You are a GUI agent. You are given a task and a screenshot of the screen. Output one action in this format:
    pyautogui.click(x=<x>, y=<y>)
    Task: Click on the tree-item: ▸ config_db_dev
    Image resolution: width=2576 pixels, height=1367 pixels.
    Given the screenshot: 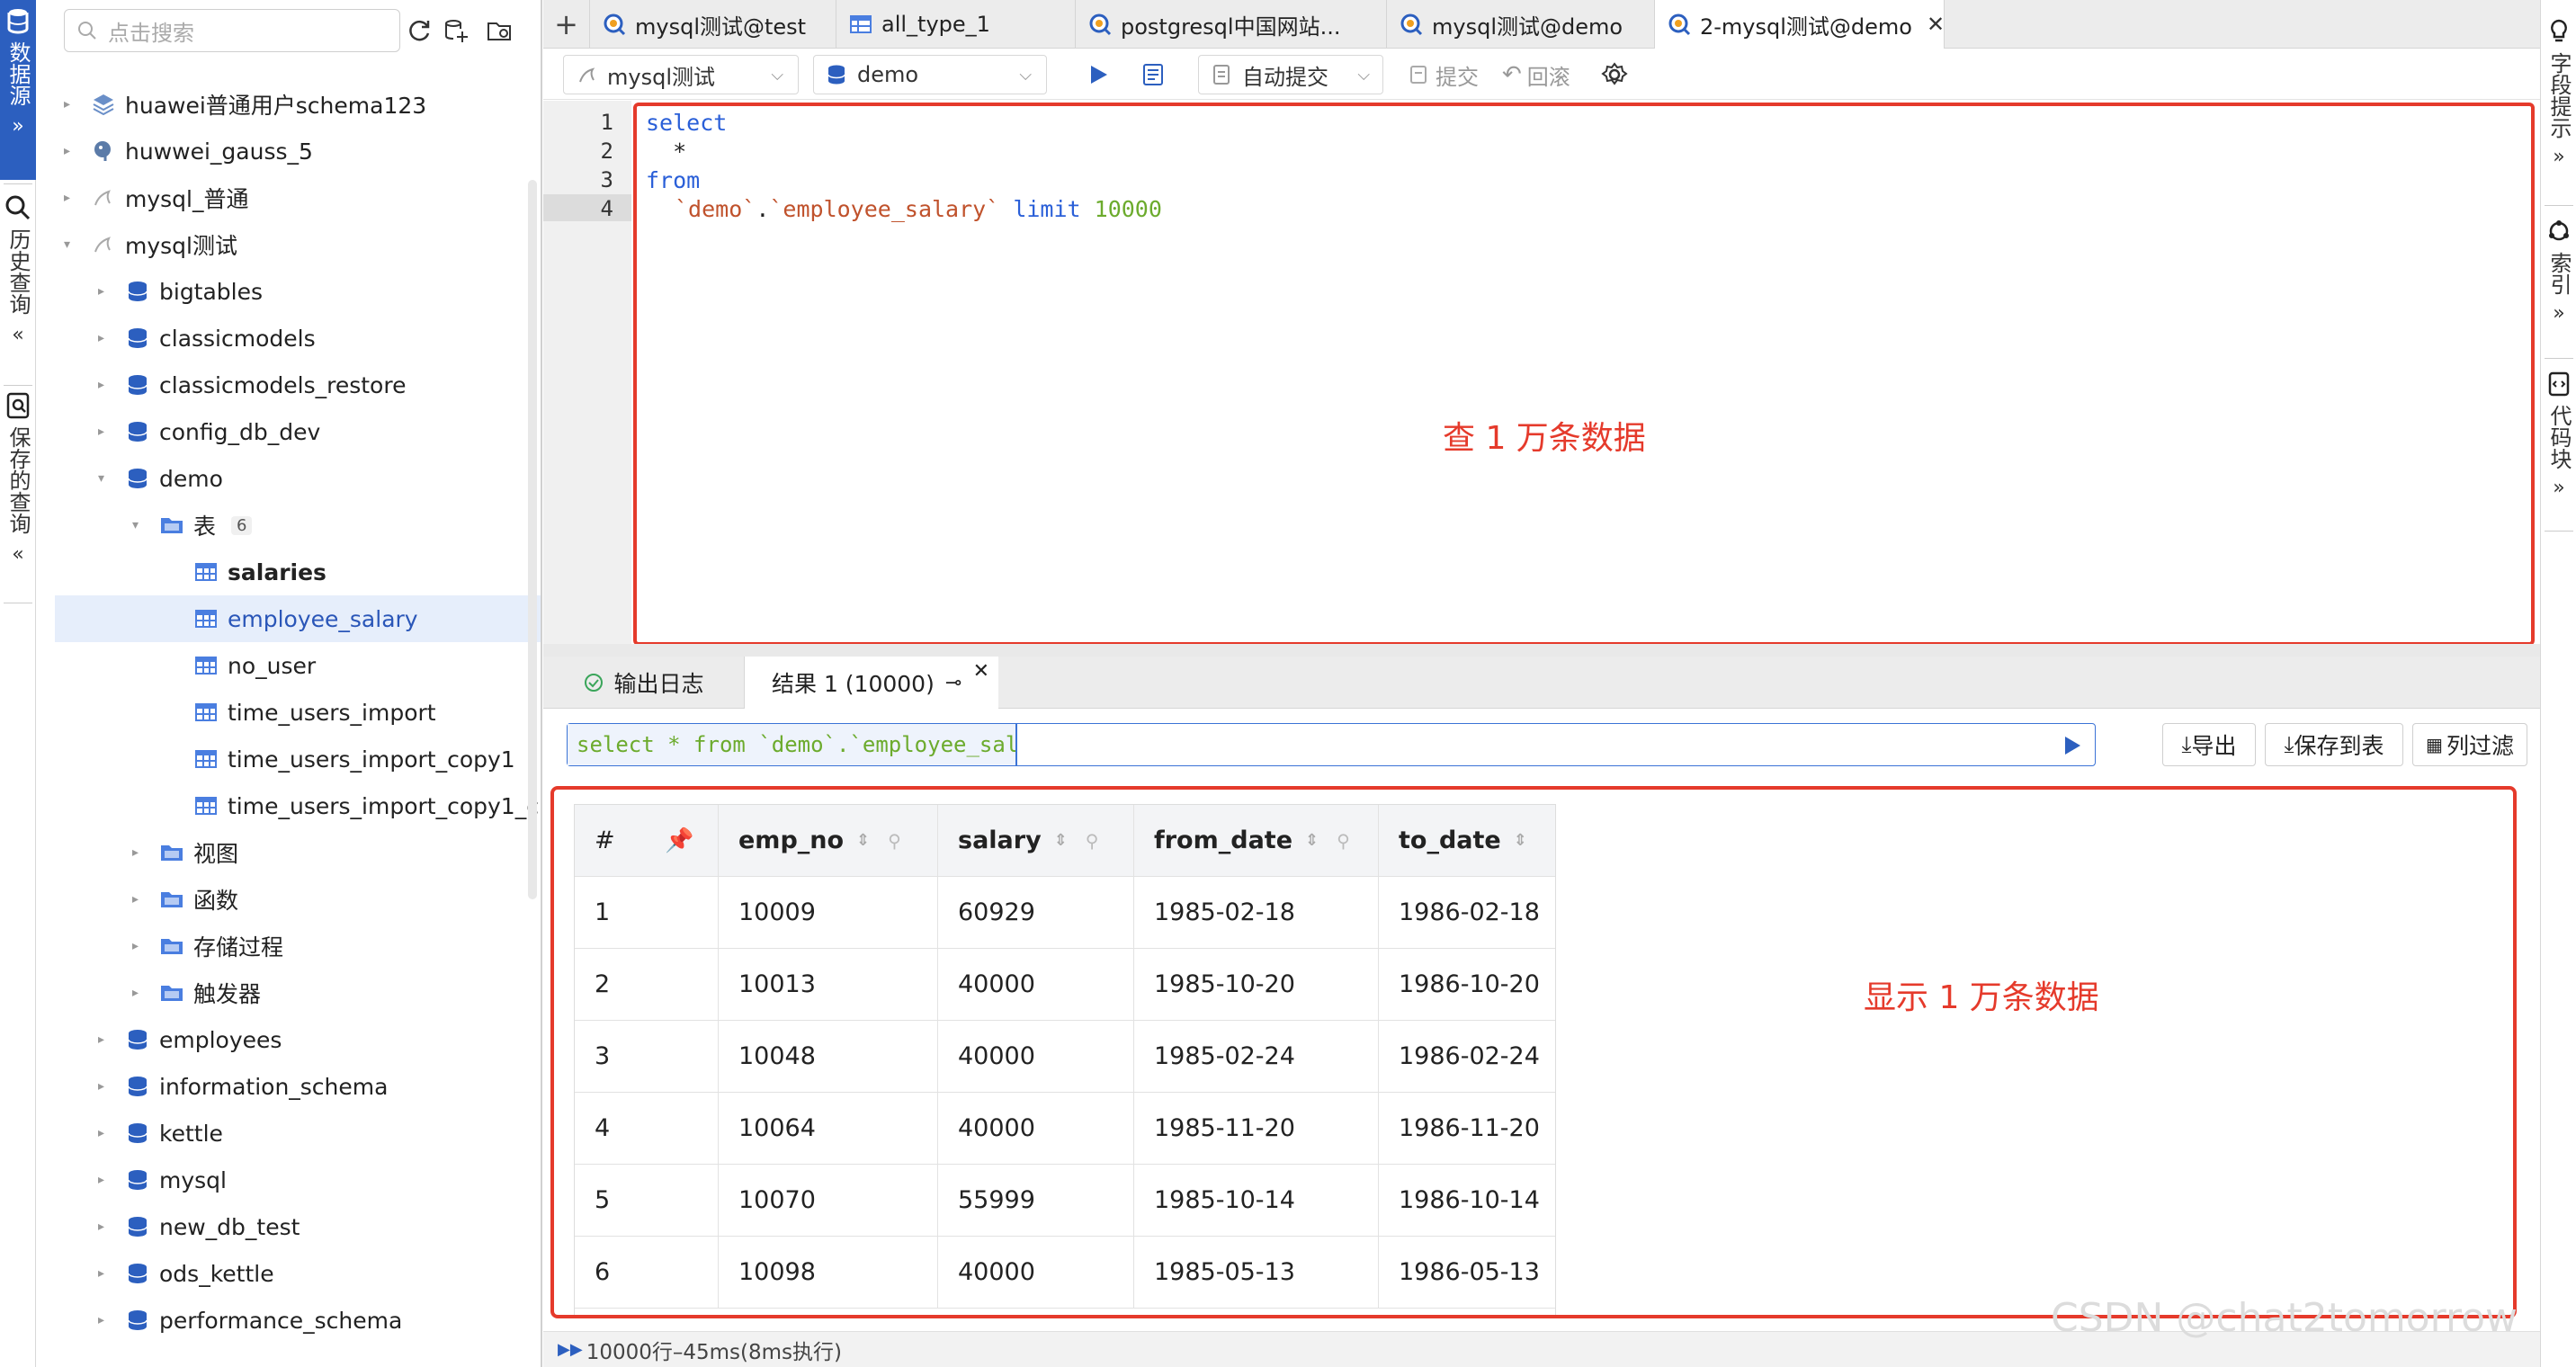 What is the action you would take?
    pyautogui.click(x=298, y=431)
    